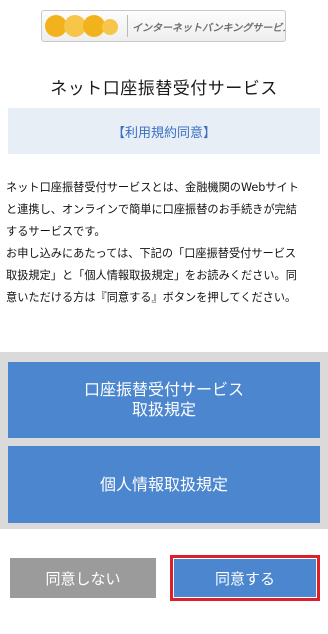 The height and width of the screenshot is (634, 328). Describe the element at coordinates (127, 26) in the screenshot. I see `logo-divider` at that location.